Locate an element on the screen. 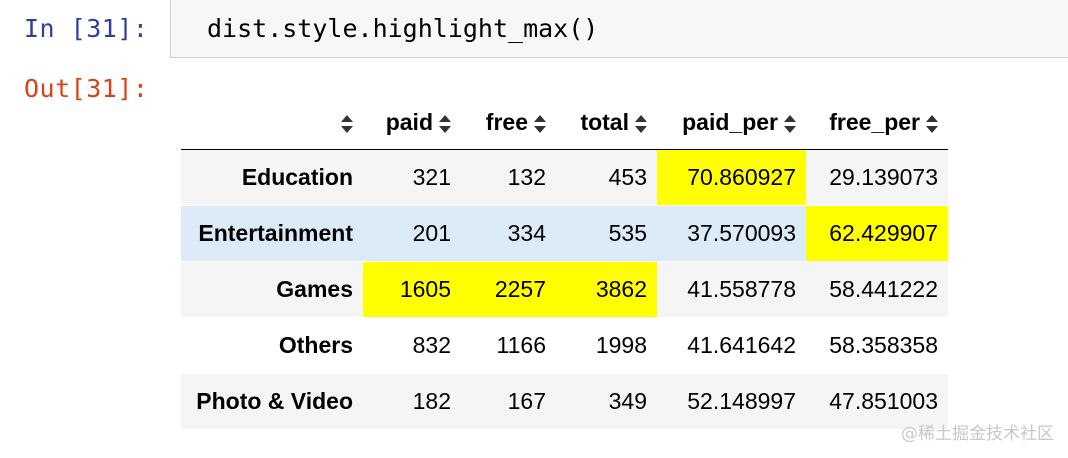 The image size is (1068, 458). output-prompt: Out[31]: is located at coordinates (86, 88).